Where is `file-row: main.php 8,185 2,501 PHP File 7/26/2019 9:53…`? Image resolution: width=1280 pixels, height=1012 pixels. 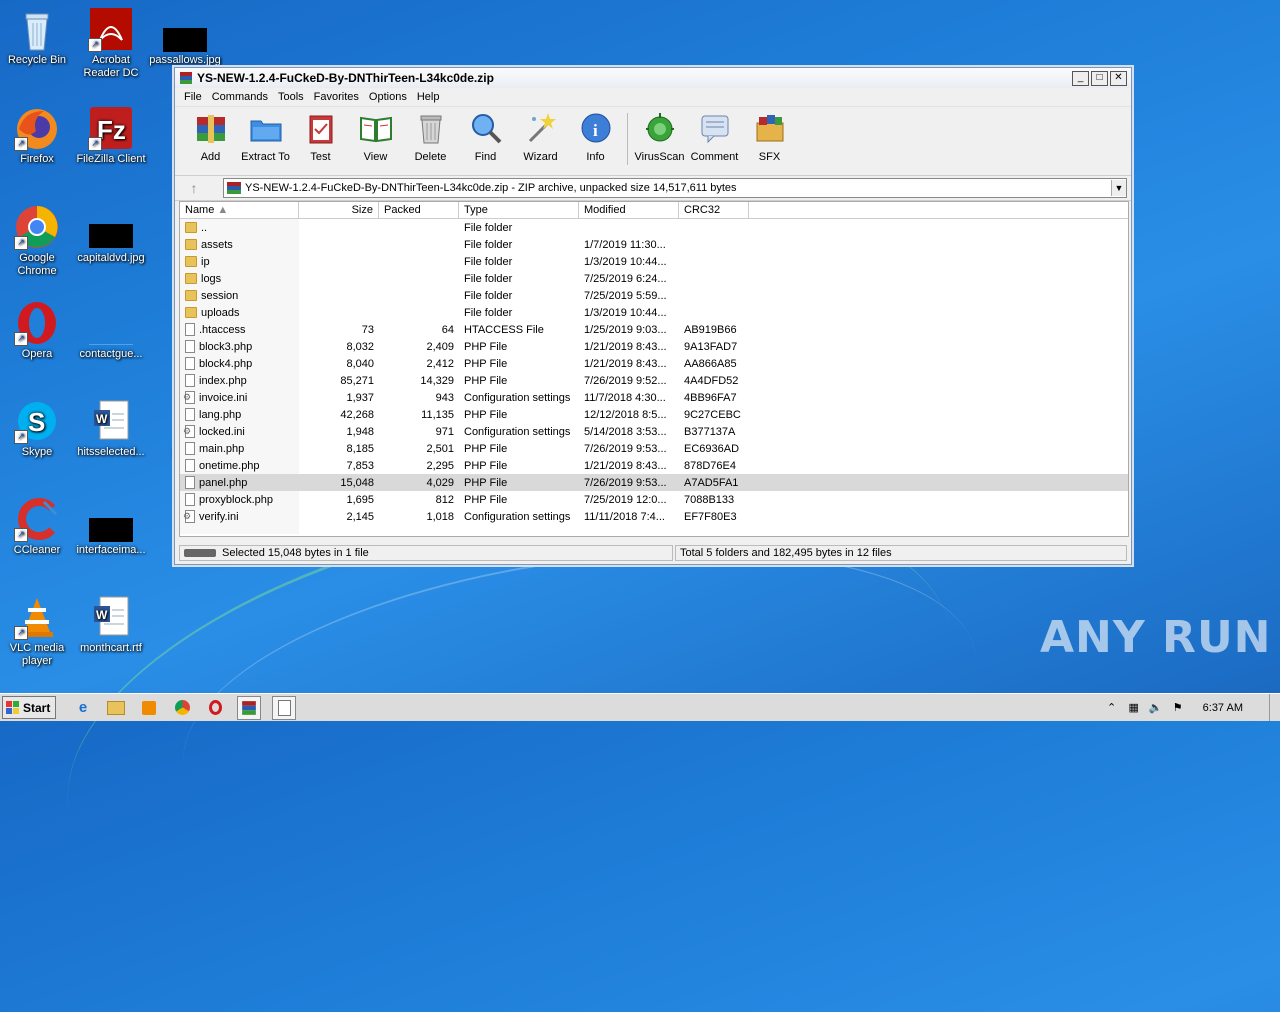 file-row: main.php 8,185 2,501 PHP File 7/26/2019 9:53… is located at coordinates (654, 448).